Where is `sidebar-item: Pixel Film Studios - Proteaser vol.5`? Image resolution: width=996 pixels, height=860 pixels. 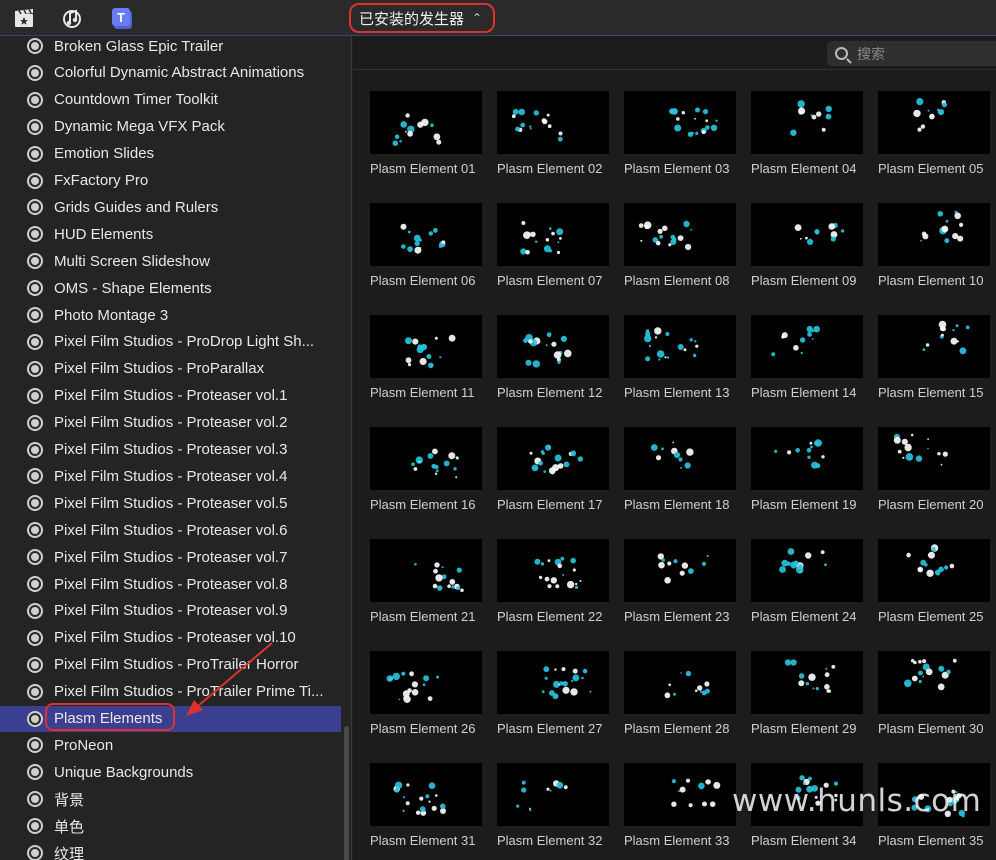 sidebar-item: Pixel Film Studios - Proteaser vol.5 is located at coordinates (170, 503).